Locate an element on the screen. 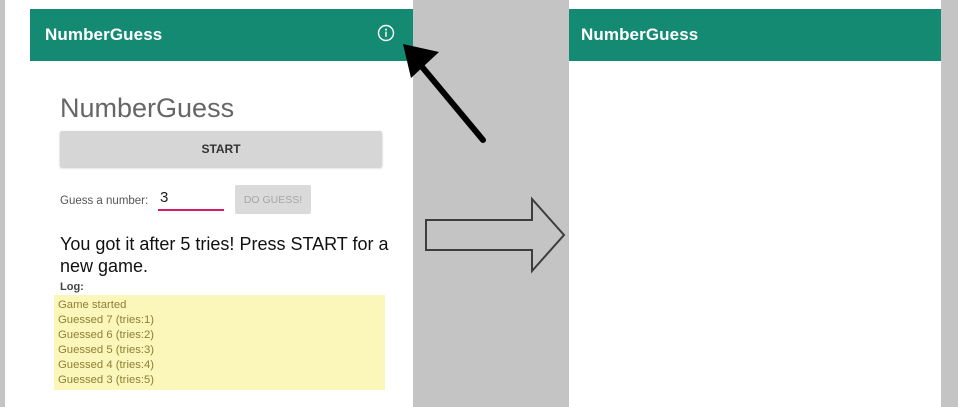 The width and height of the screenshot is (958, 407). info-icon is located at coordinates (386, 33).